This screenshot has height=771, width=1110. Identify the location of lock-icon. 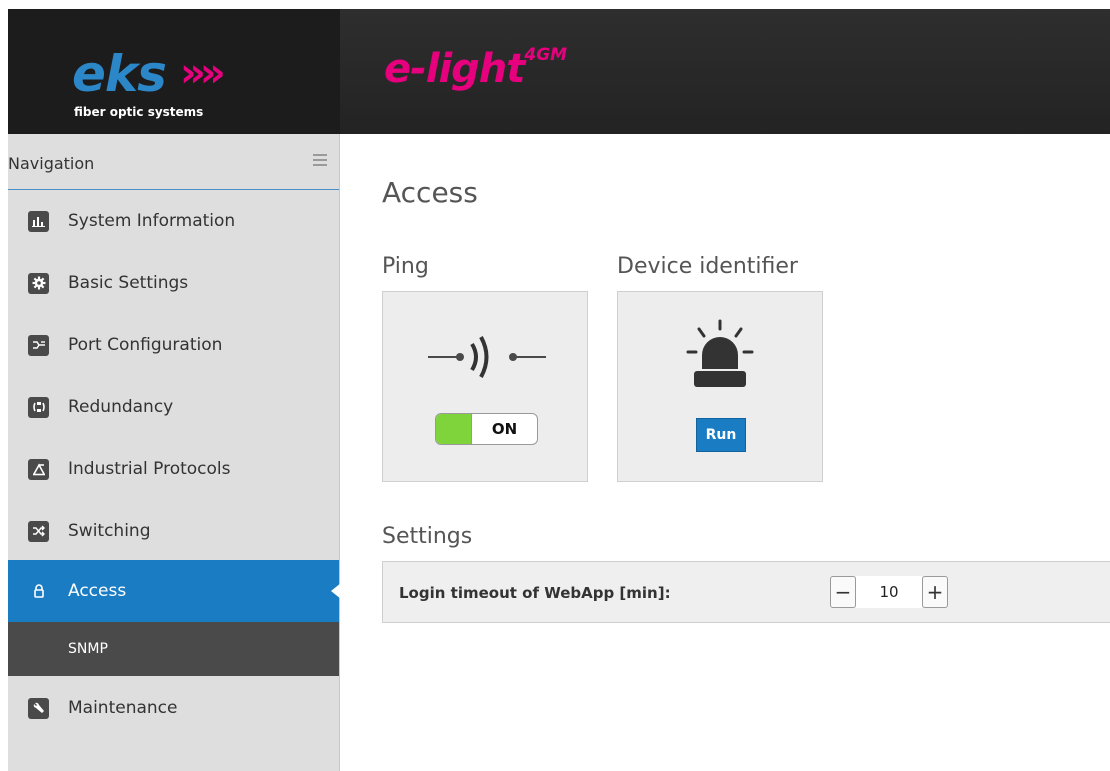
(38, 591).